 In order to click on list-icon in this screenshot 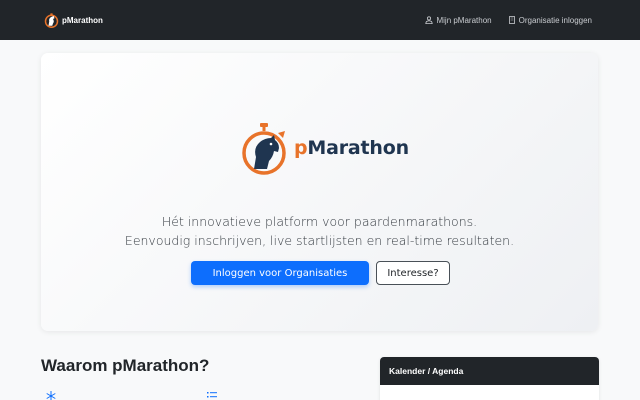, I will do `click(212, 395)`.